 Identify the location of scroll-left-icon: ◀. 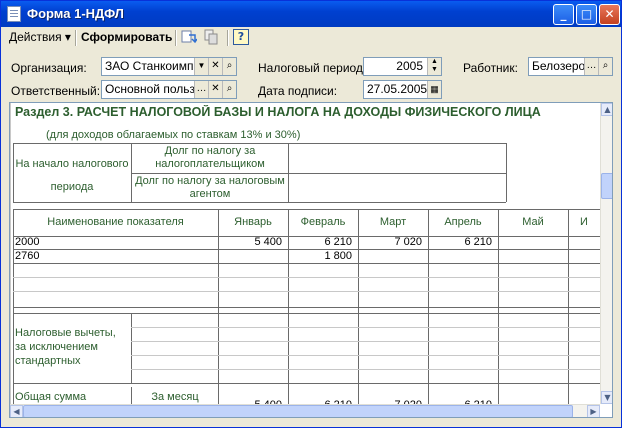
(16, 411).